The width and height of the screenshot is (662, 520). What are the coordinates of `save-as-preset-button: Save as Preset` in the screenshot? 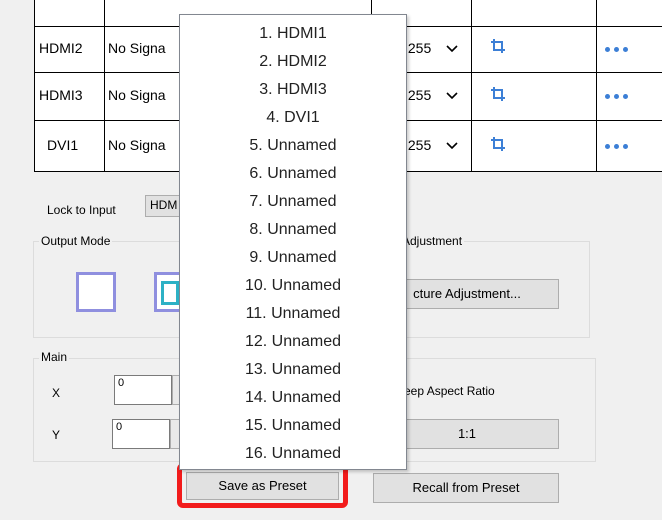 It's located at (262, 486).